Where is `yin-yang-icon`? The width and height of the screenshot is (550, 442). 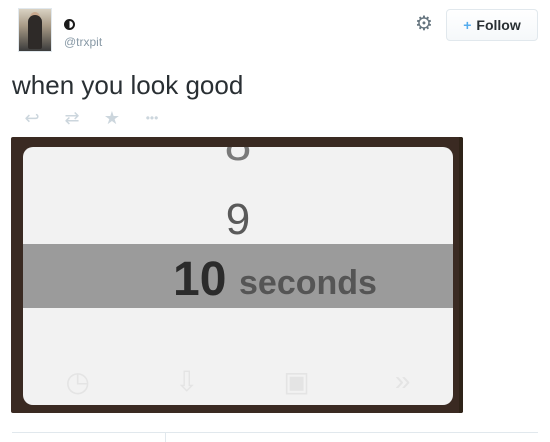
yin-yang-icon is located at coordinates (69, 25).